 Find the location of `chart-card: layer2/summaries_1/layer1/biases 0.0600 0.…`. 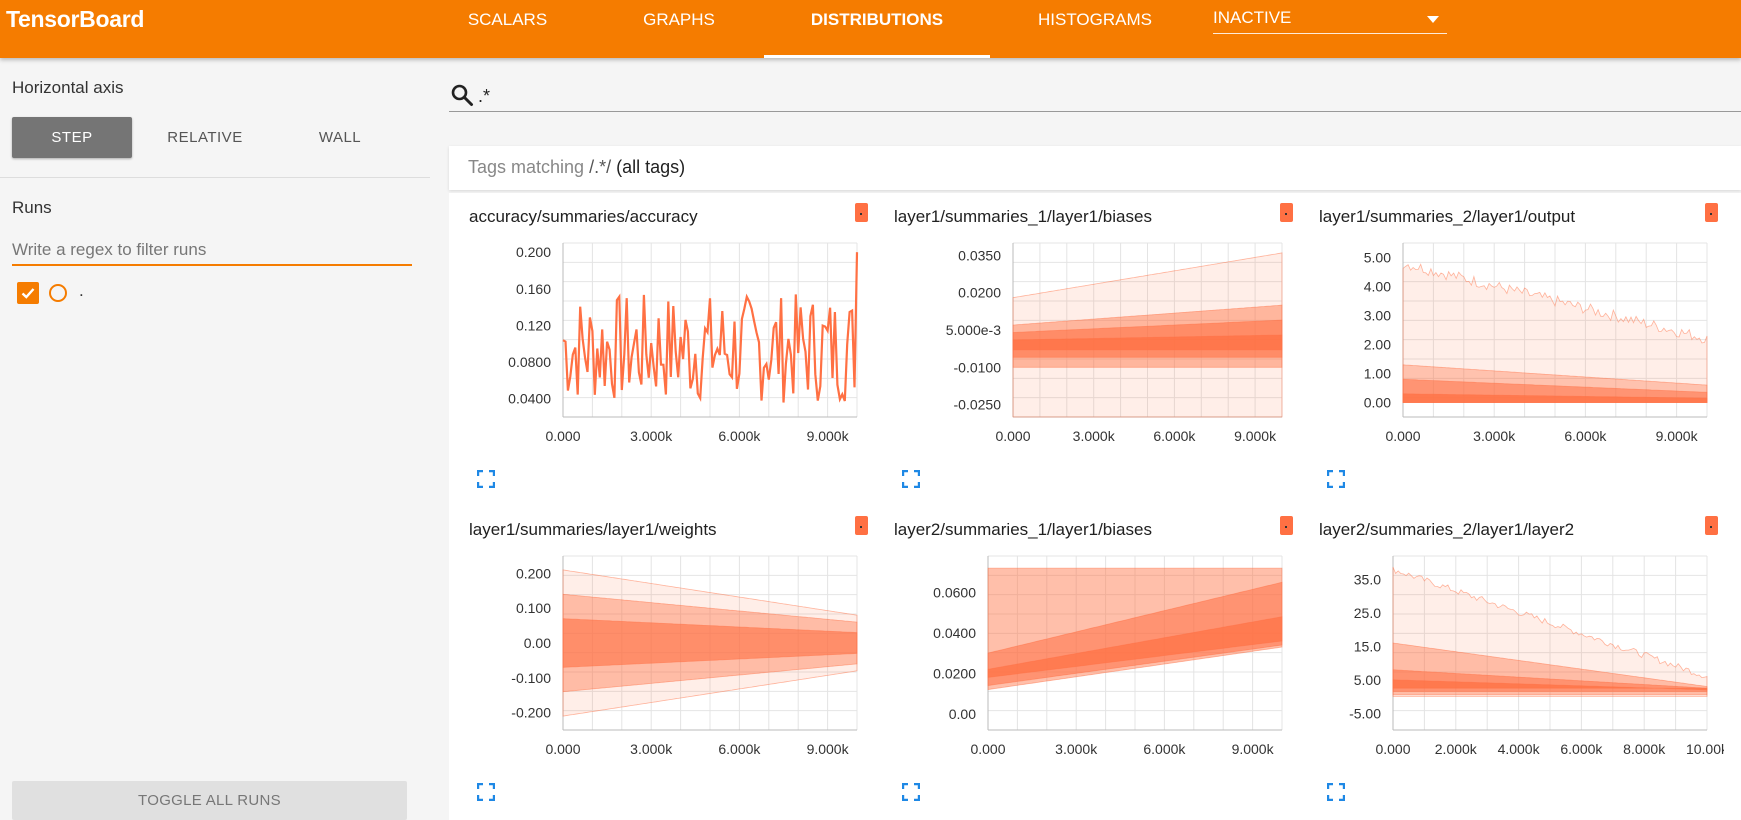

chart-card: layer2/summaries_1/layer1/biases 0.0600 0.… is located at coordinates (1086, 662).